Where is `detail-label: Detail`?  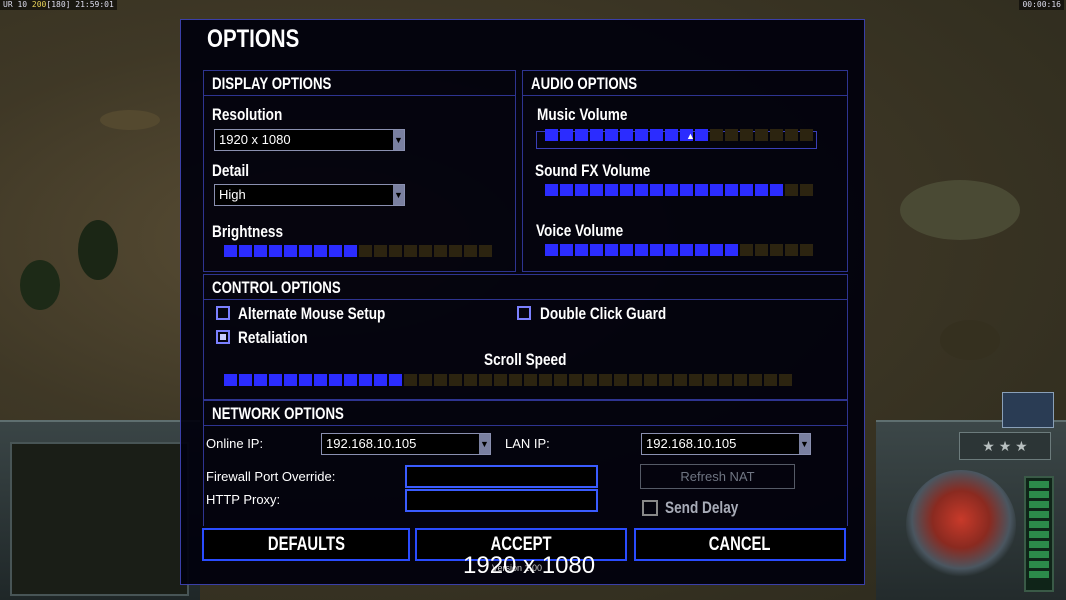 detail-label: Detail is located at coordinates (231, 170).